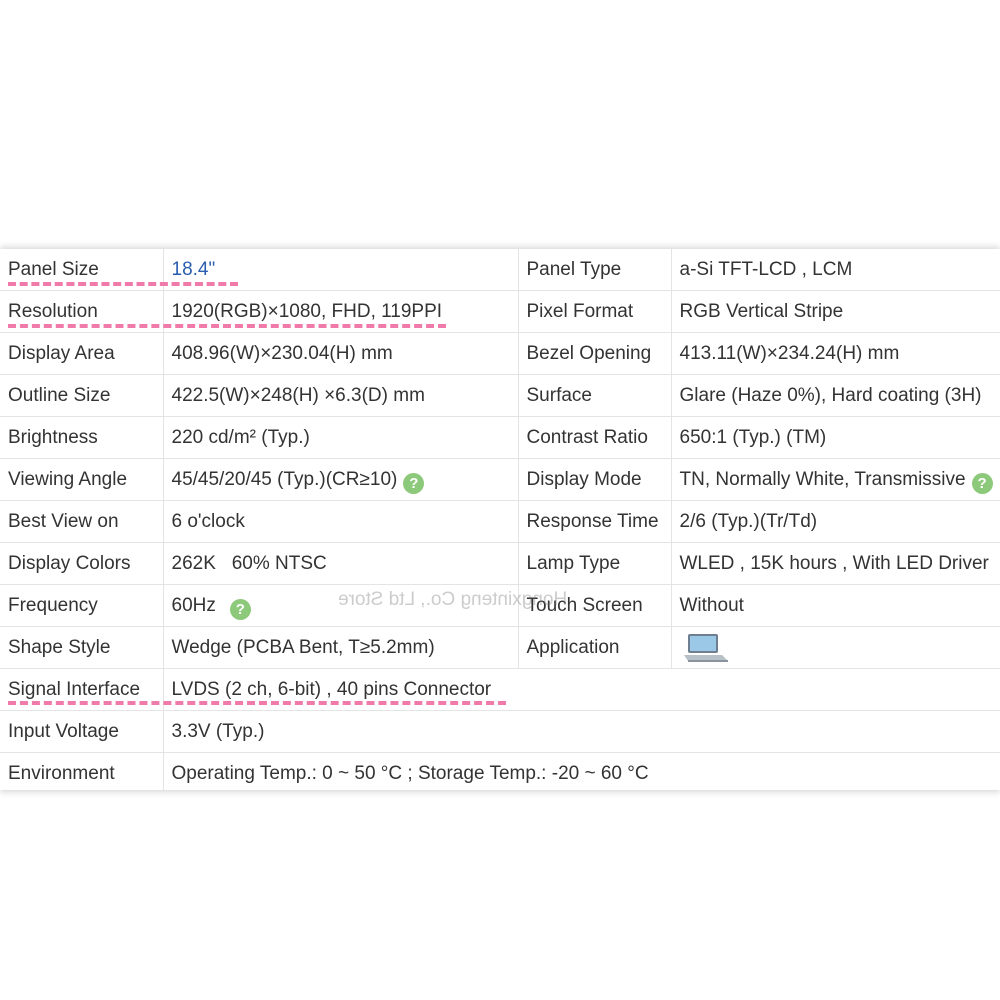  Describe the element at coordinates (341, 563) in the screenshot. I see `value-display-colors: 262K 60% NTSC` at that location.